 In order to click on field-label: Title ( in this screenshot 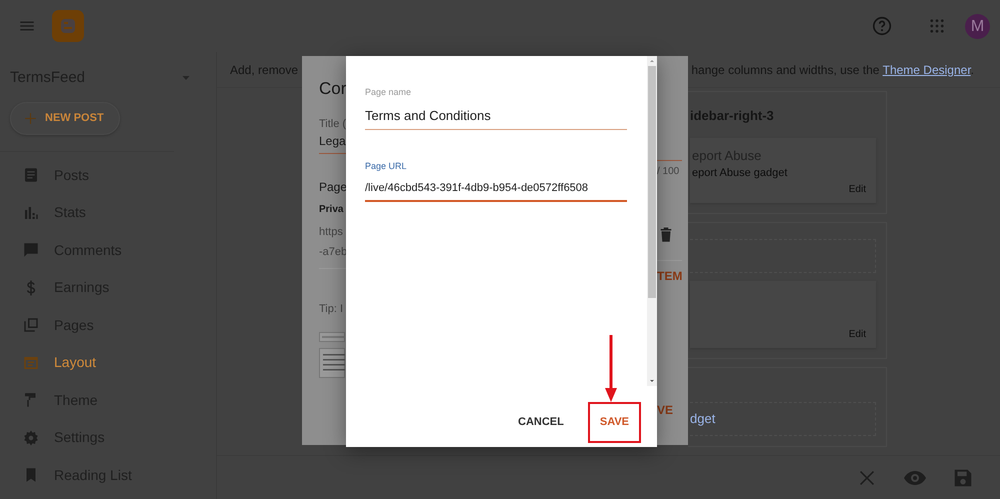, I will do `click(332, 124)`.